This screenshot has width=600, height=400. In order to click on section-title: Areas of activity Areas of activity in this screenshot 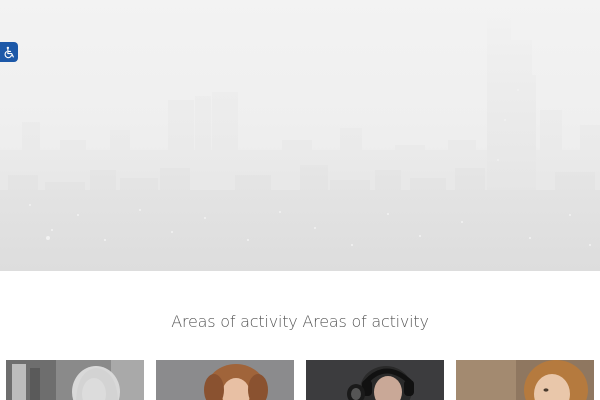, I will do `click(300, 321)`.